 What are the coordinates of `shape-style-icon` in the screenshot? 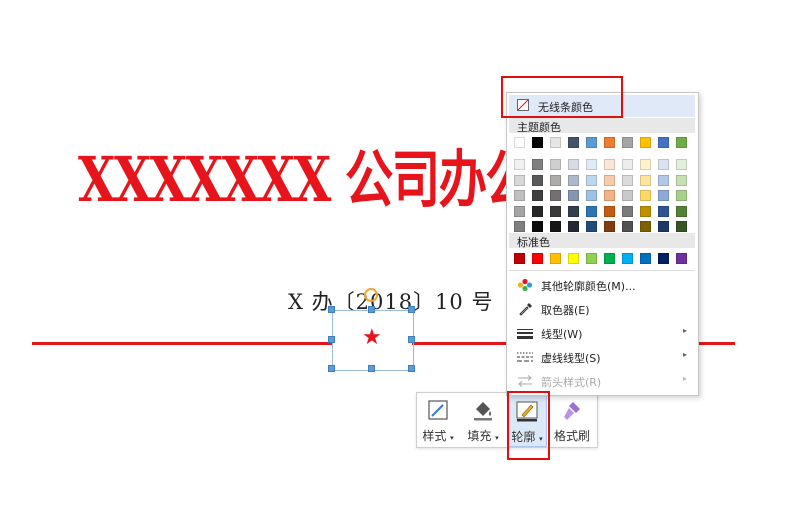 It's located at (438, 410).